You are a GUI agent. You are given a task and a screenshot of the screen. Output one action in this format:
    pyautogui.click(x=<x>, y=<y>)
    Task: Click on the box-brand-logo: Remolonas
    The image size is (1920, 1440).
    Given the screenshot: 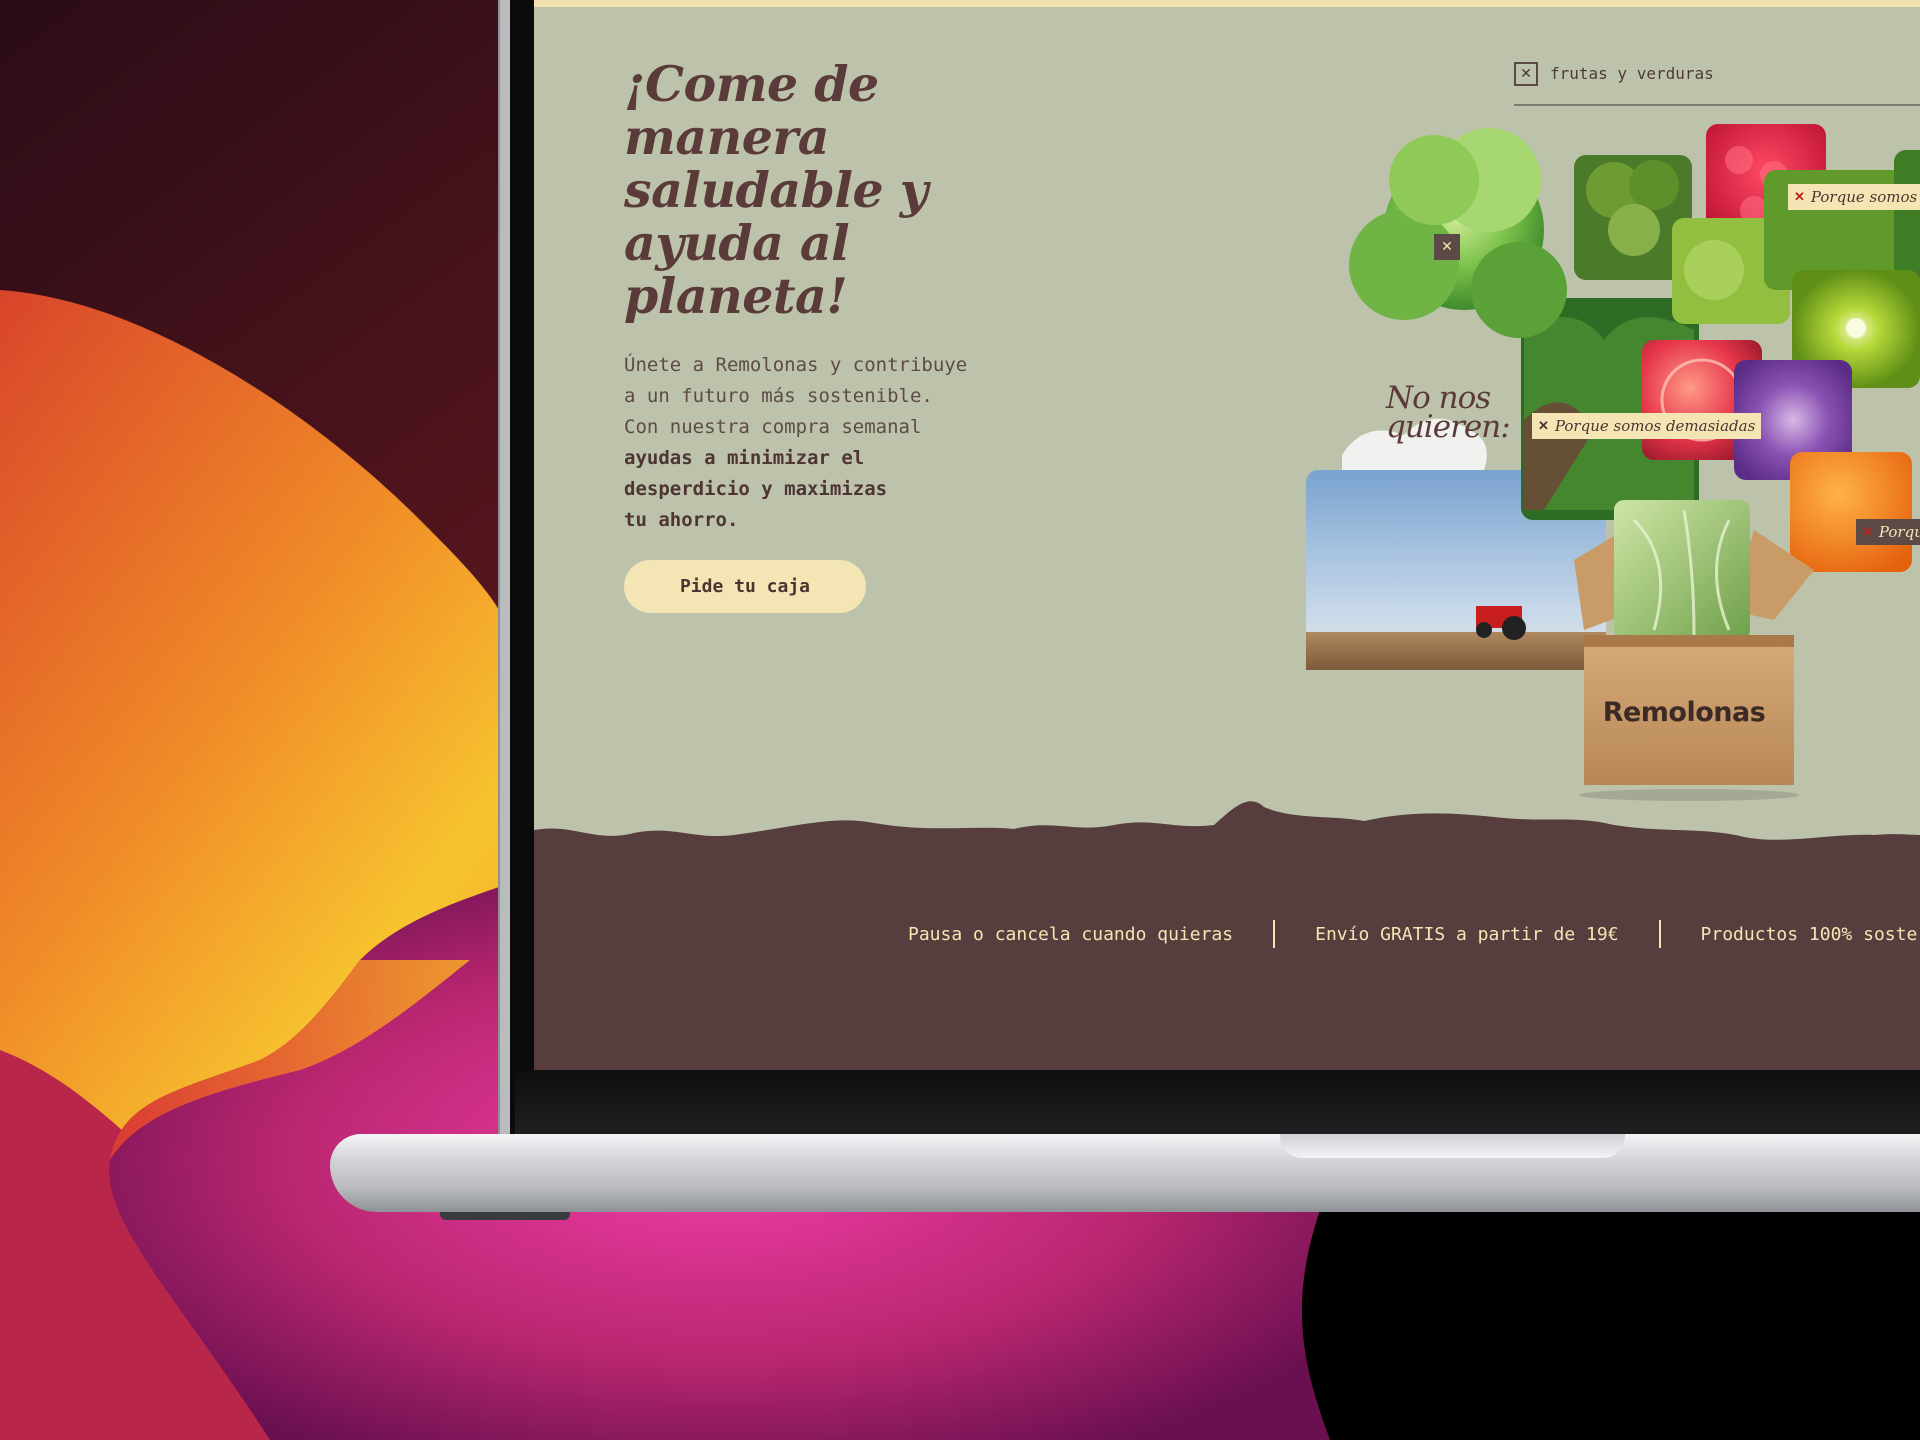 What is the action you would take?
    pyautogui.click(x=1684, y=712)
    